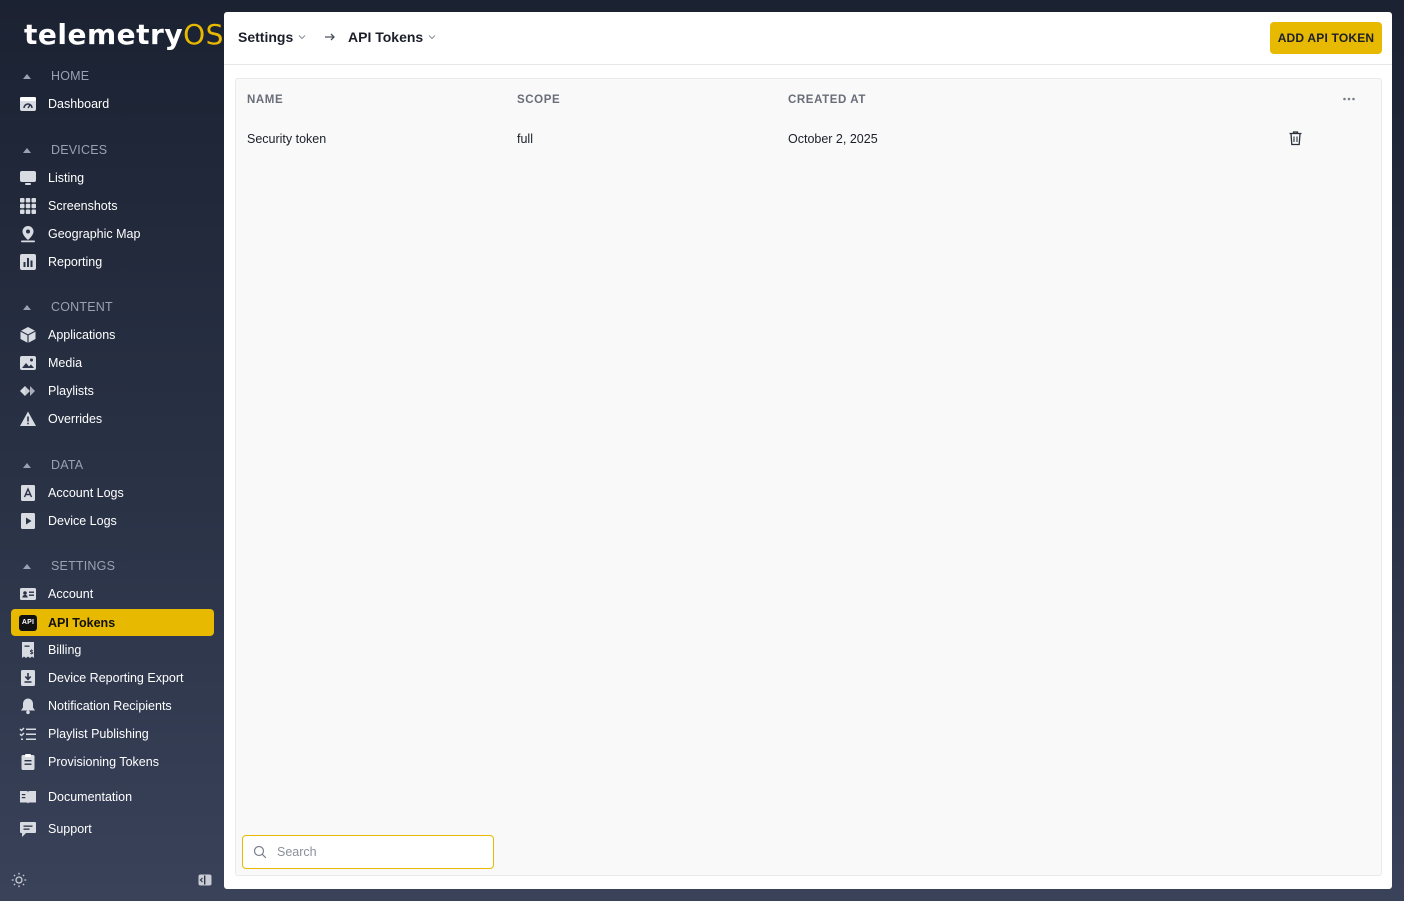 The width and height of the screenshot is (1404, 901). What do you see at coordinates (112, 103) in the screenshot?
I see `sidebar-item-dashboard: Dashboard` at bounding box center [112, 103].